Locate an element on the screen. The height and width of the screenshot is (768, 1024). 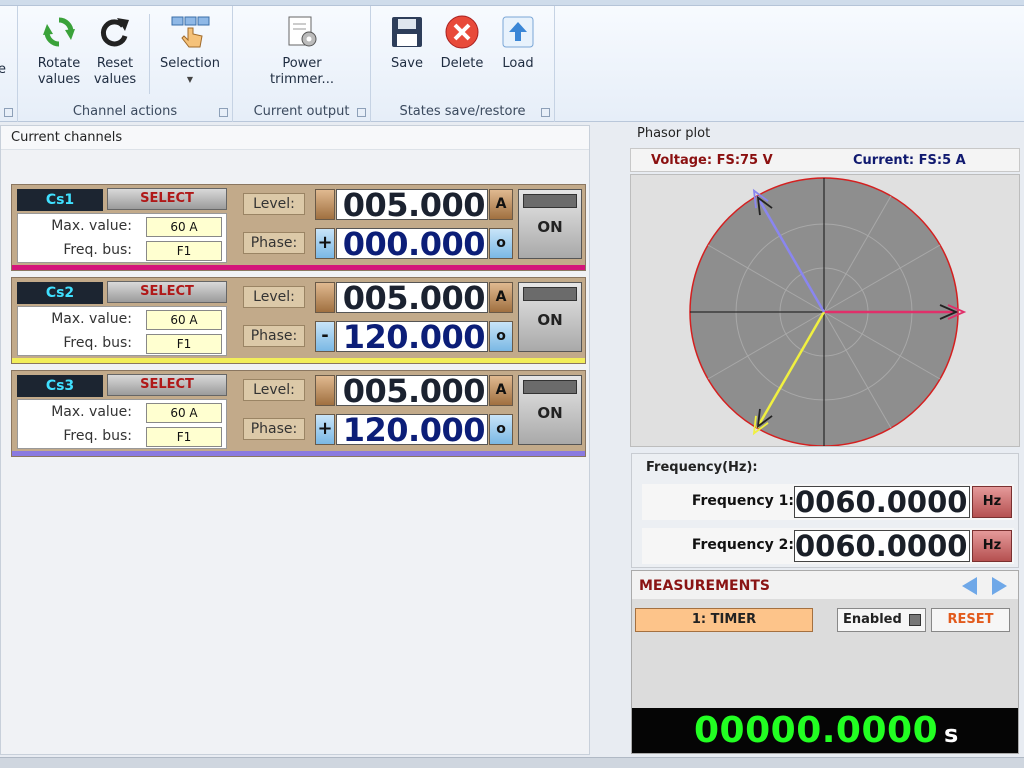
frequency-row-2: Frequency 2: 0060.0000 Hz is located at coordinates (828, 546).